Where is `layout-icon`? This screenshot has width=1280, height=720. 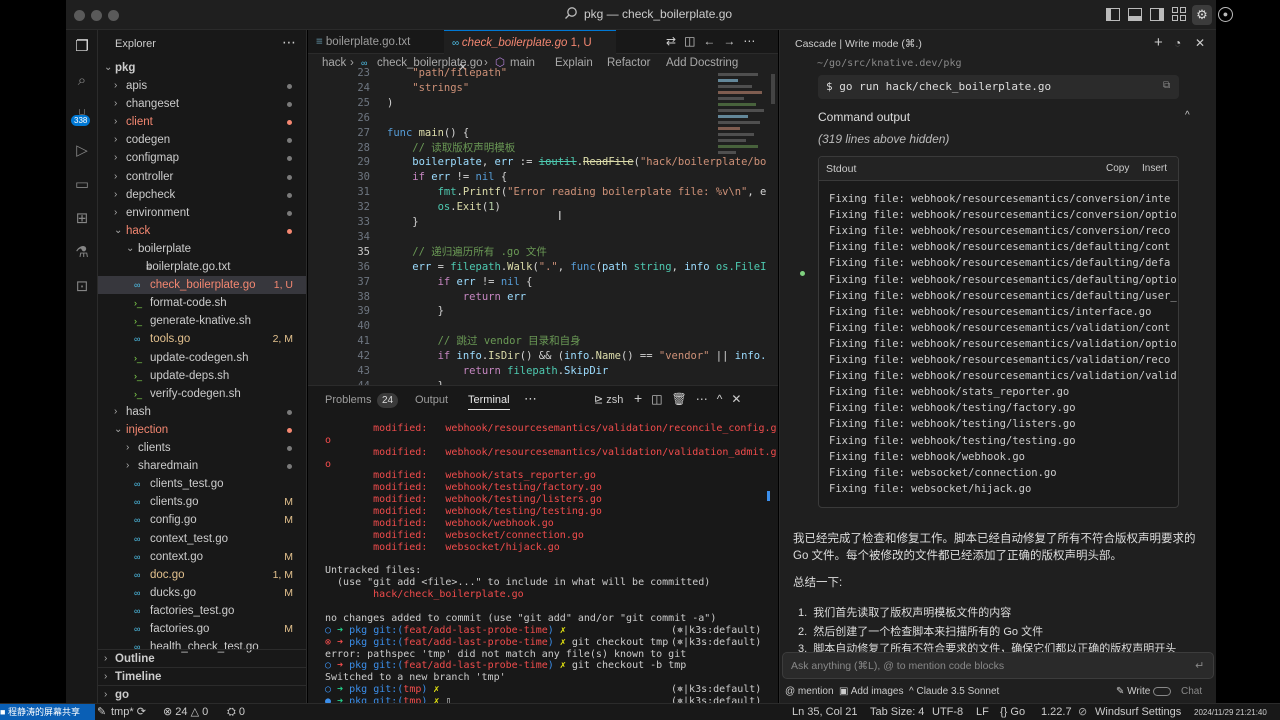 layout-icon is located at coordinates (1179, 14).